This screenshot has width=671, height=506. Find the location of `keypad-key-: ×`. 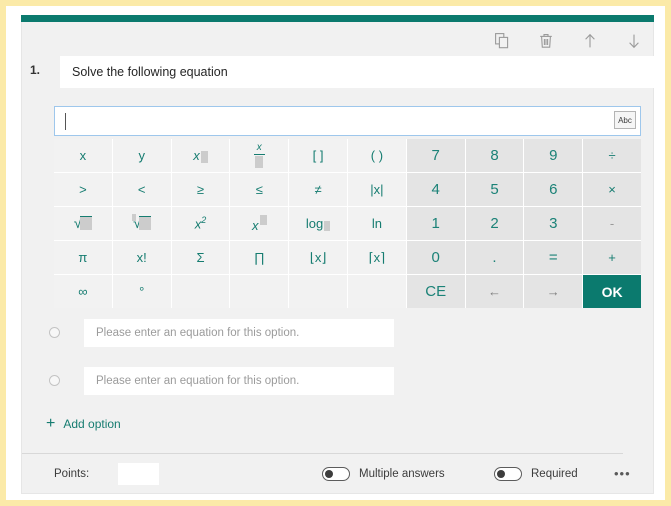

keypad-key-: × is located at coordinates (612, 189).